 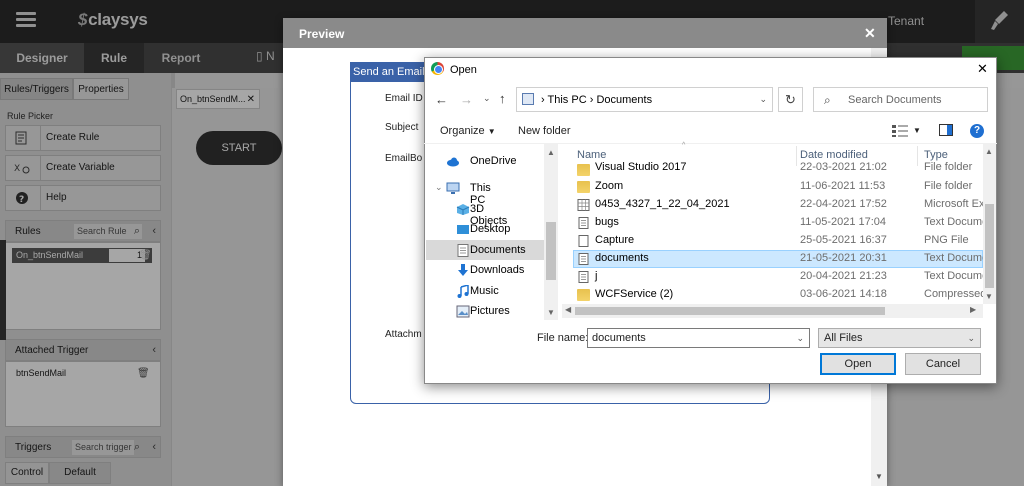 I want to click on search-icon: ⌕, so click(x=827, y=100).